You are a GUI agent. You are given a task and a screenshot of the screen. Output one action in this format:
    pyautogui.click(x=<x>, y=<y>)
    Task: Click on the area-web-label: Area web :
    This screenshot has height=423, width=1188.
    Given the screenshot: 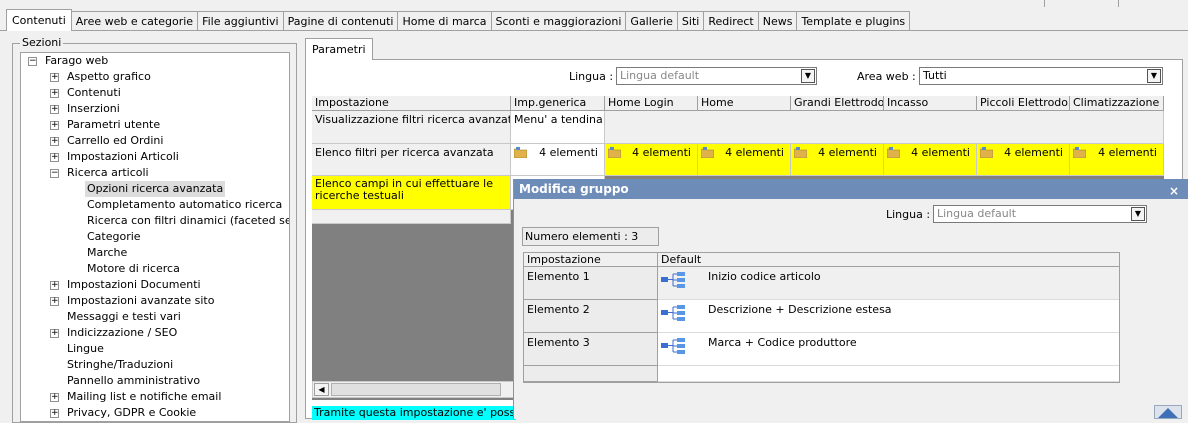 What is the action you would take?
    pyautogui.click(x=886, y=76)
    